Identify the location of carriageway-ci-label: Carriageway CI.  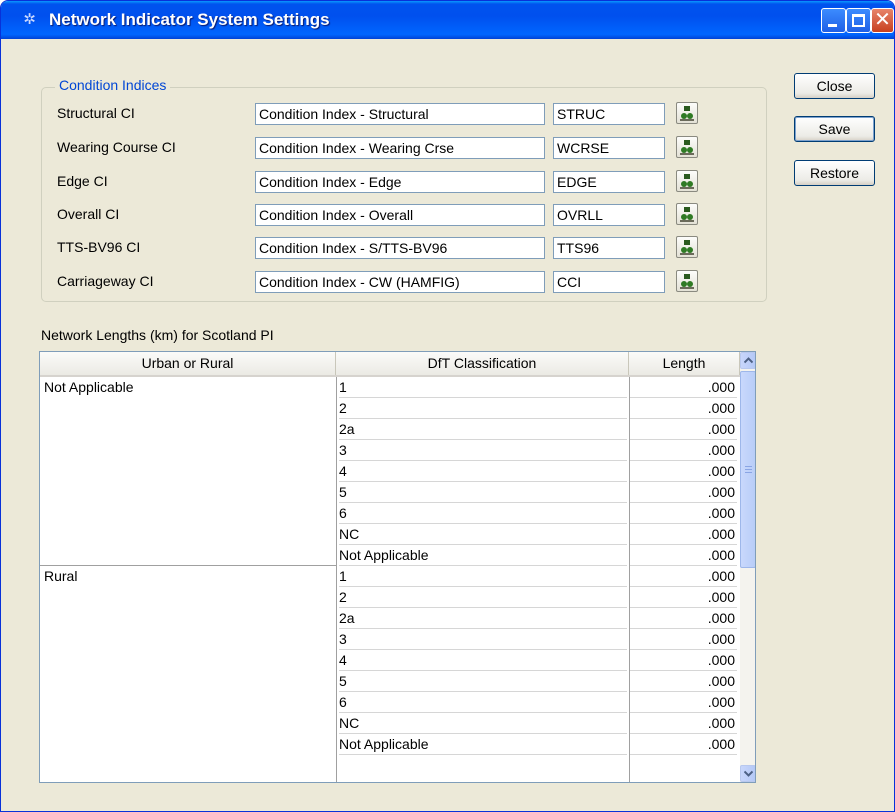
(105, 281).